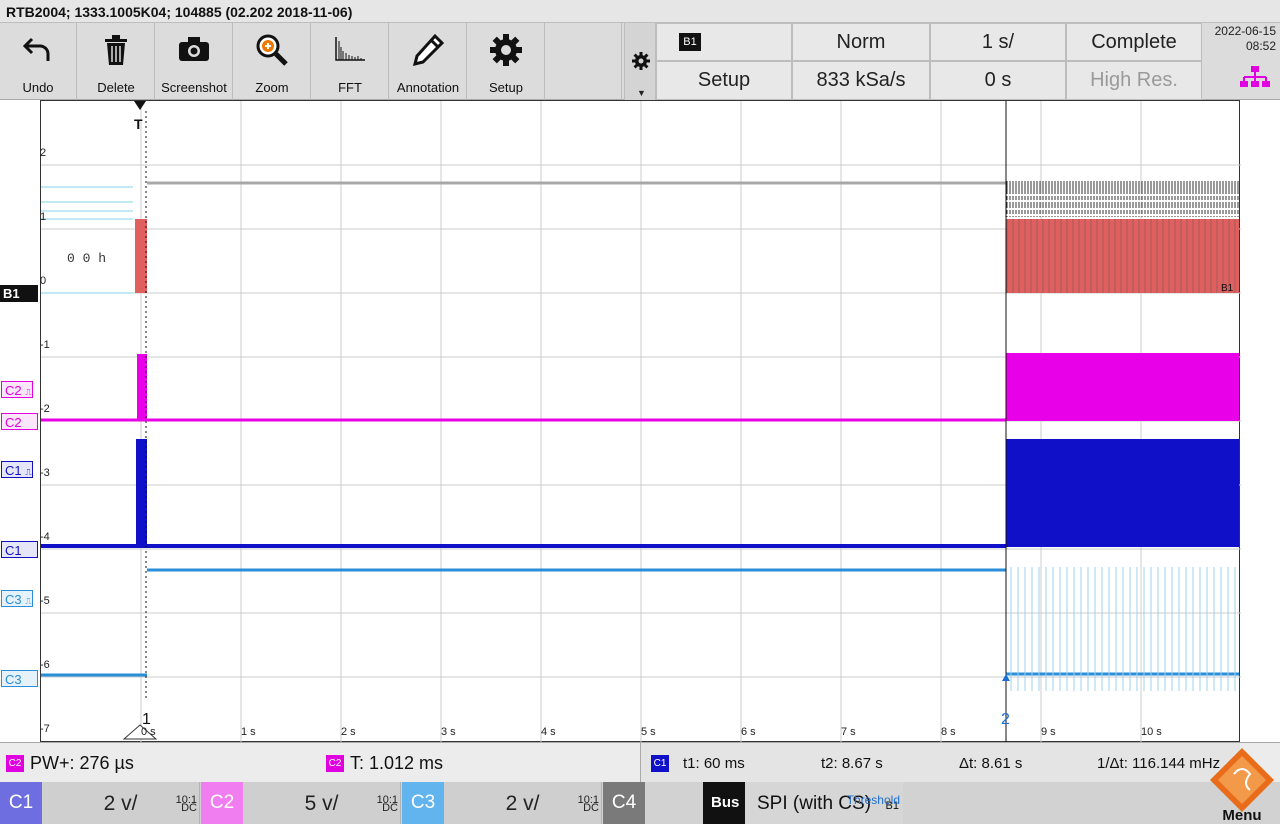 The height and width of the screenshot is (824, 1280). I want to click on c3-probe: 10:1, so click(588, 800).